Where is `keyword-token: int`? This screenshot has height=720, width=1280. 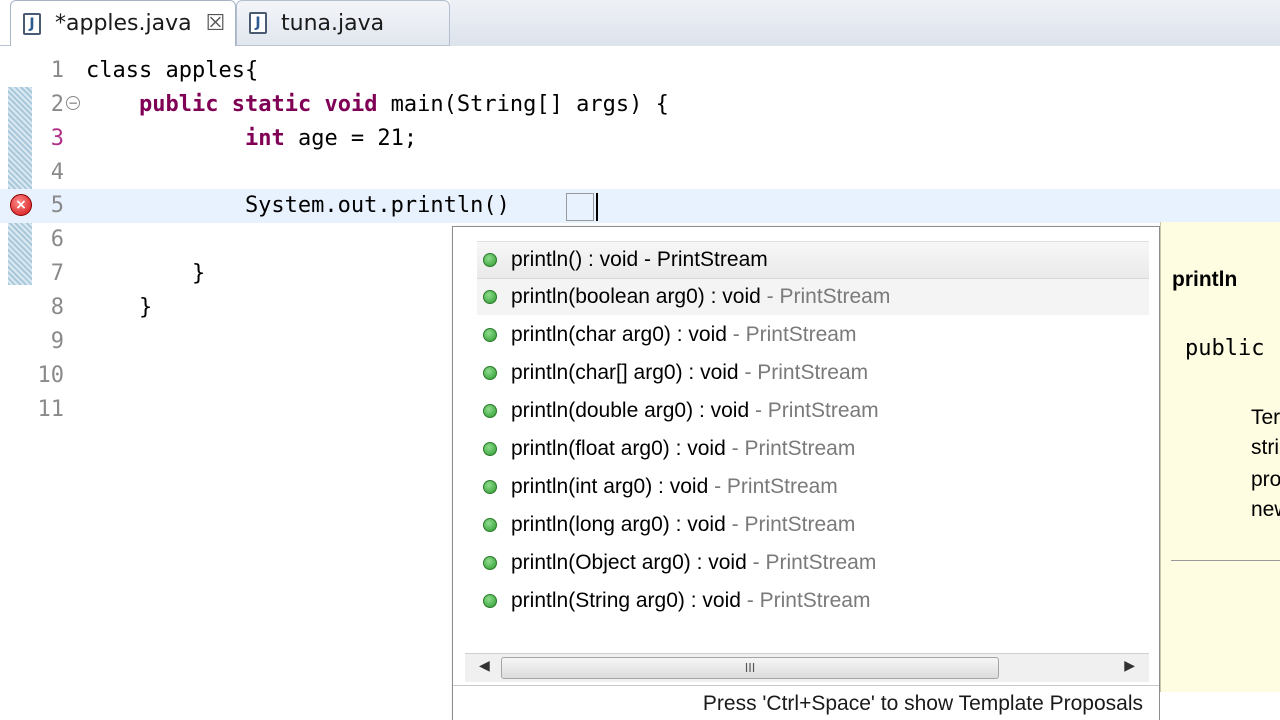 keyword-token: int is located at coordinates (264, 138).